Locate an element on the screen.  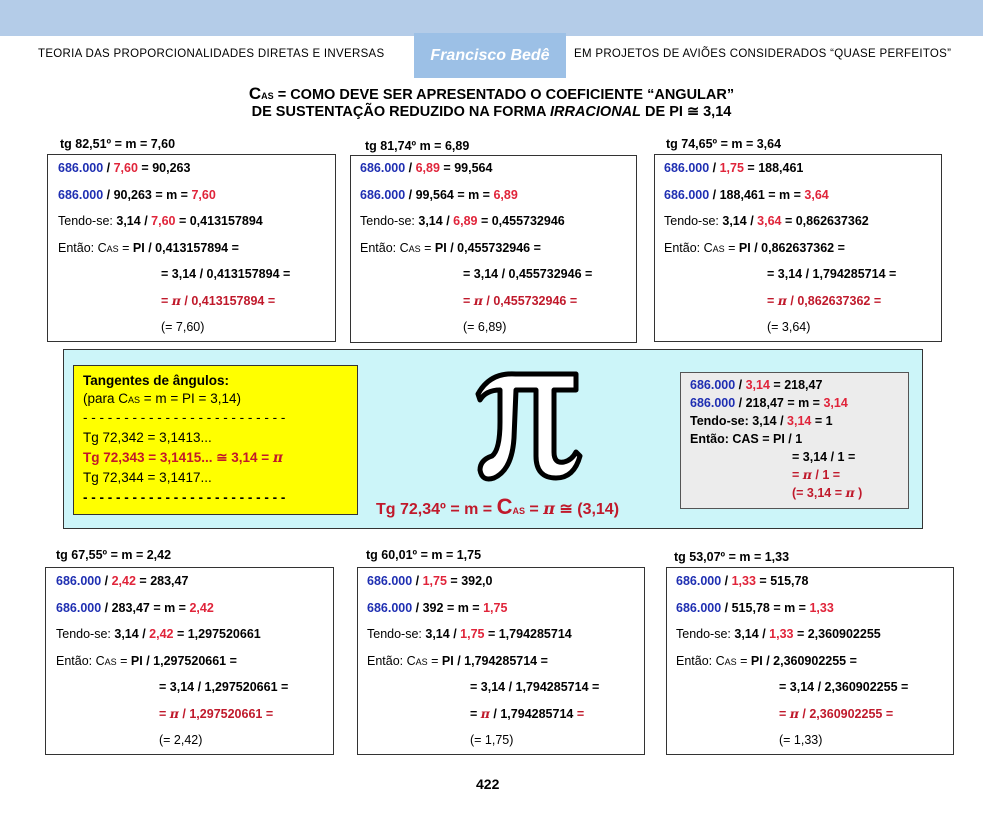
pi-symbol is located at coordinates (528, 422).